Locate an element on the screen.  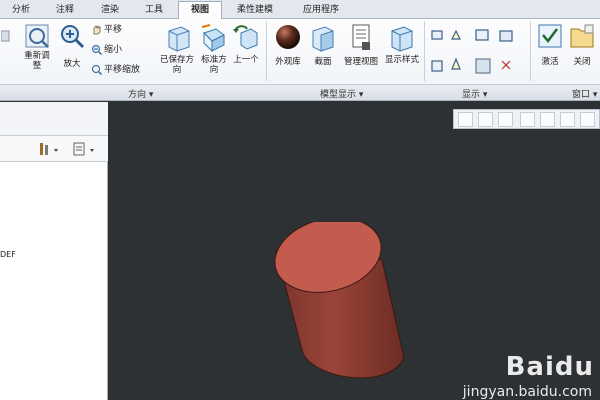
model-tree-toolbar is located at coordinates (54, 149).